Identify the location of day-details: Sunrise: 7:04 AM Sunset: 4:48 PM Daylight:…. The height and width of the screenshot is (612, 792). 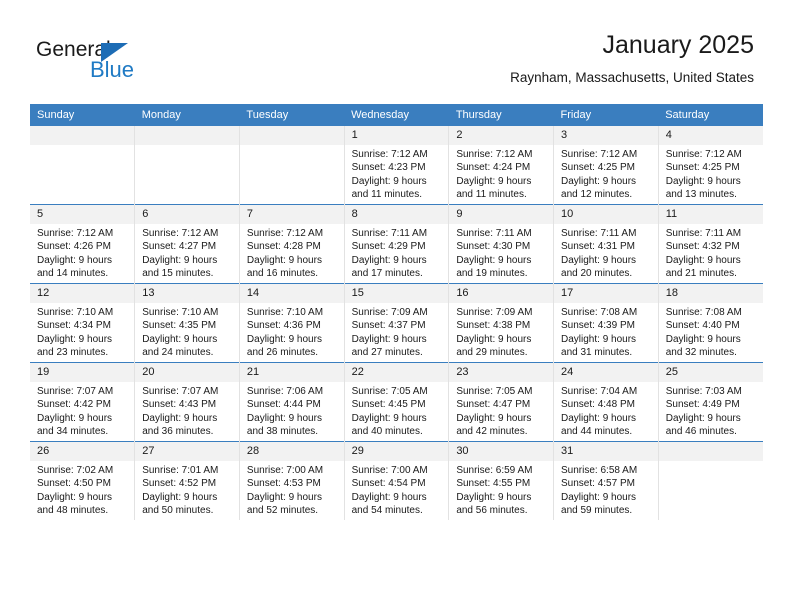
(606, 410).